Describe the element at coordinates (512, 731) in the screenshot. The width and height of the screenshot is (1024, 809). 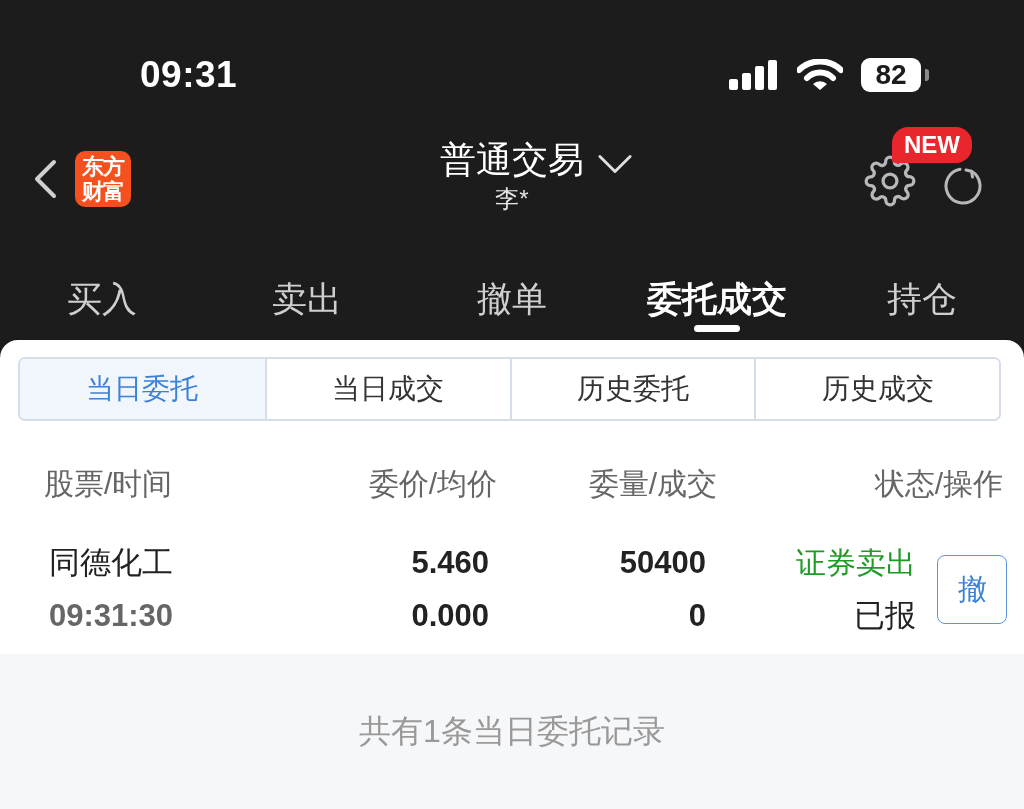
I see `record-count: 共有1条当日委托记录` at that location.